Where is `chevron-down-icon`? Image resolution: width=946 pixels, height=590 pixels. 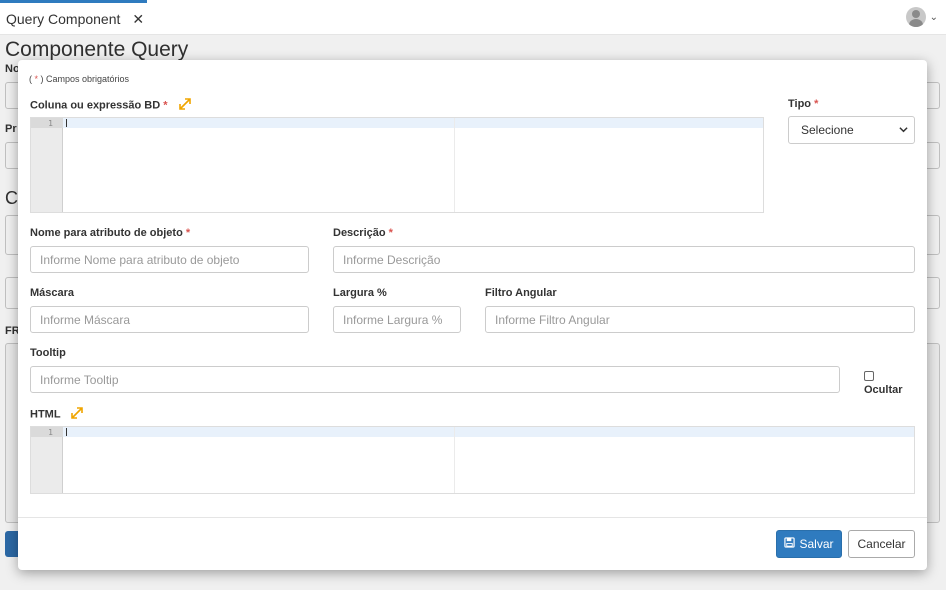 chevron-down-icon is located at coordinates (903, 130).